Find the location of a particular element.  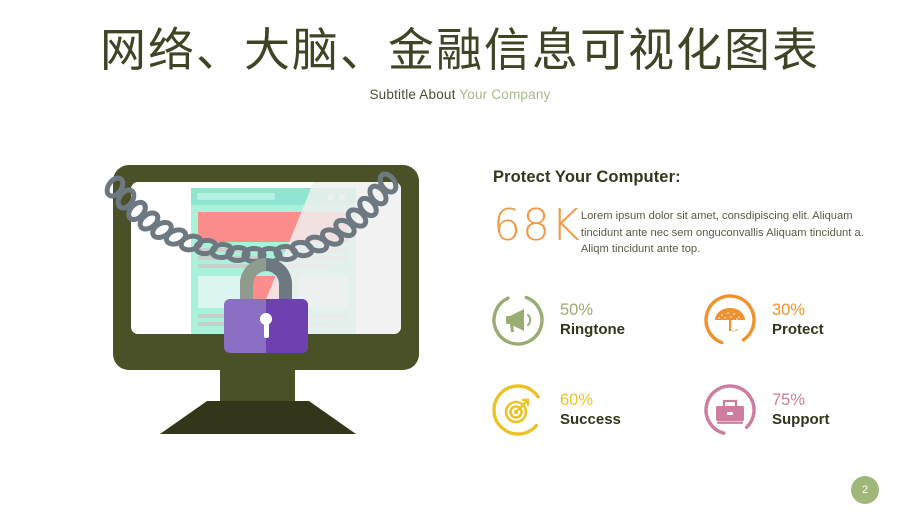

stat-text-support: 75% Support is located at coordinates (801, 410).